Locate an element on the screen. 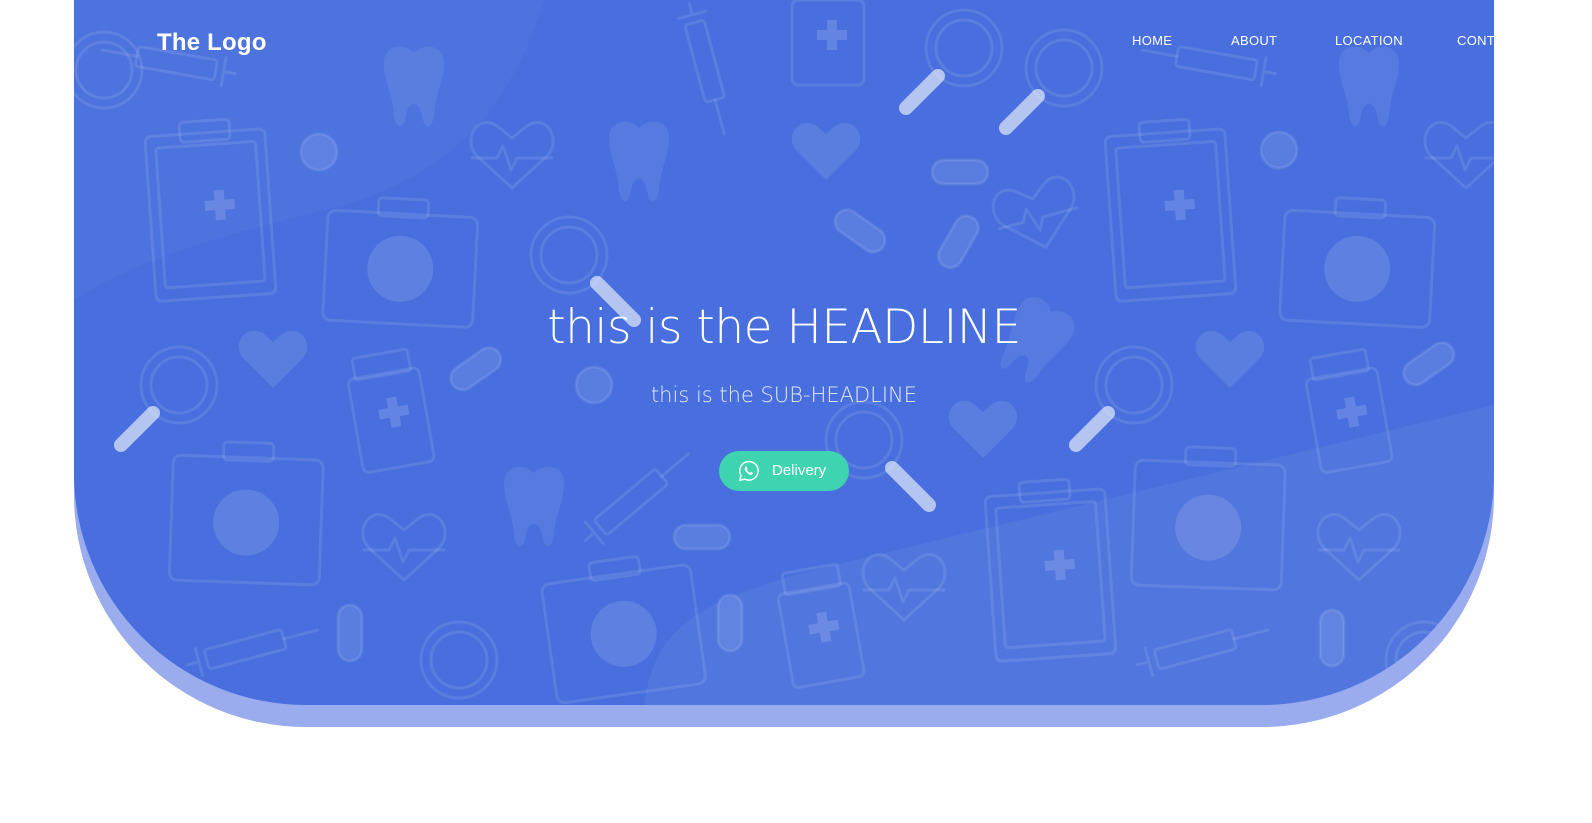 This screenshot has width=1592, height=823. delivery-button: Delivery is located at coordinates (784, 471).